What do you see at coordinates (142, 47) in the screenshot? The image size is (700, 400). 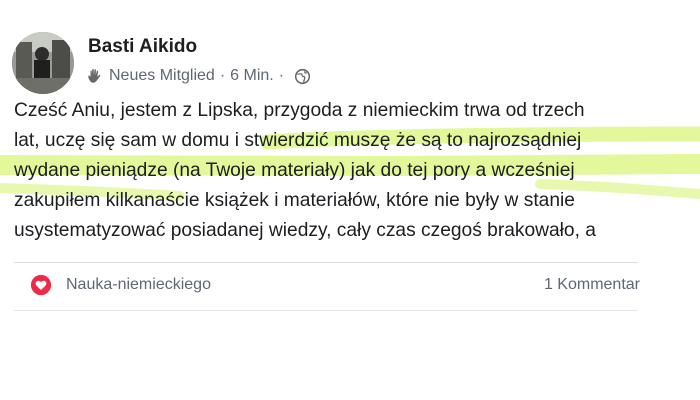 I see `author-name: Basti Aikido` at bounding box center [142, 47].